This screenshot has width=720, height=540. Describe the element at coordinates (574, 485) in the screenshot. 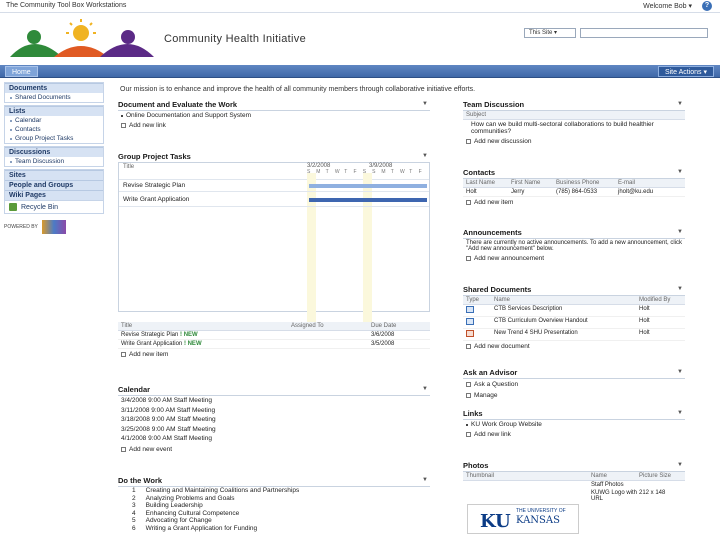

I see `table-row: Staff Photos` at that location.